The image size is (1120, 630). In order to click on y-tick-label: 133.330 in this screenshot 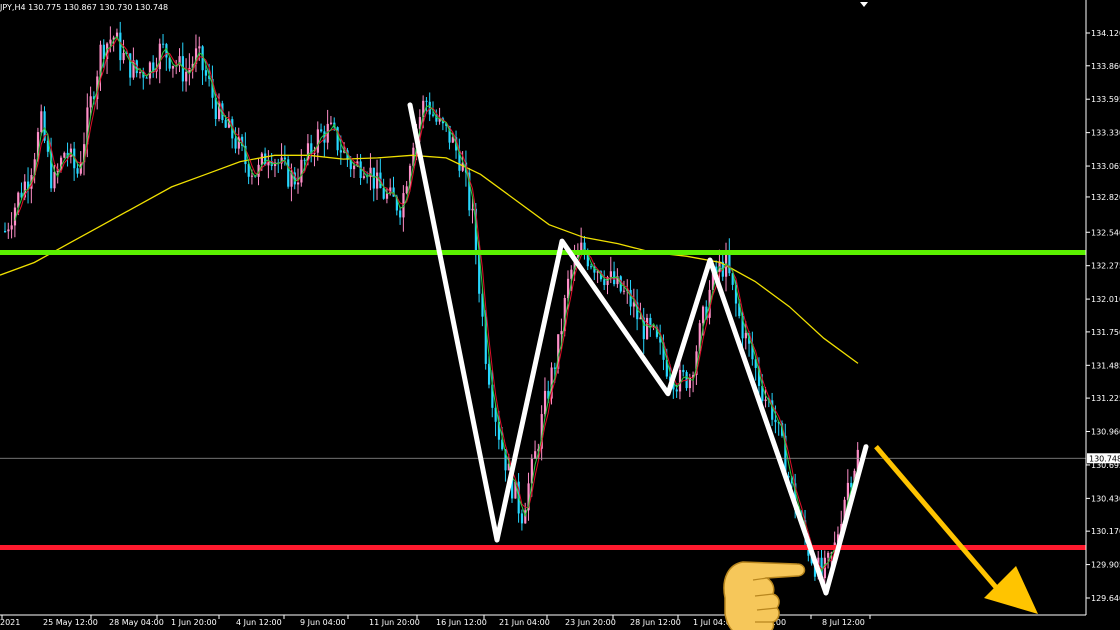, I will do `click(1105, 133)`.